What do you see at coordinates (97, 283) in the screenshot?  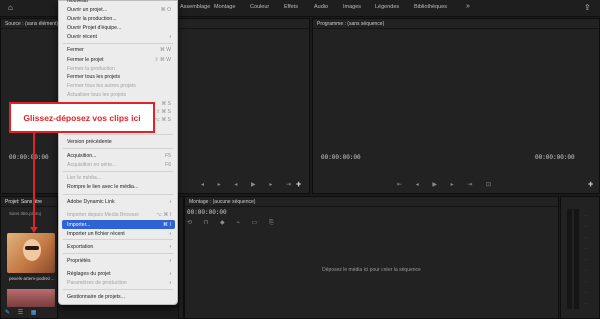 I see `menu-item-label: Paramètres de production` at bounding box center [97, 283].